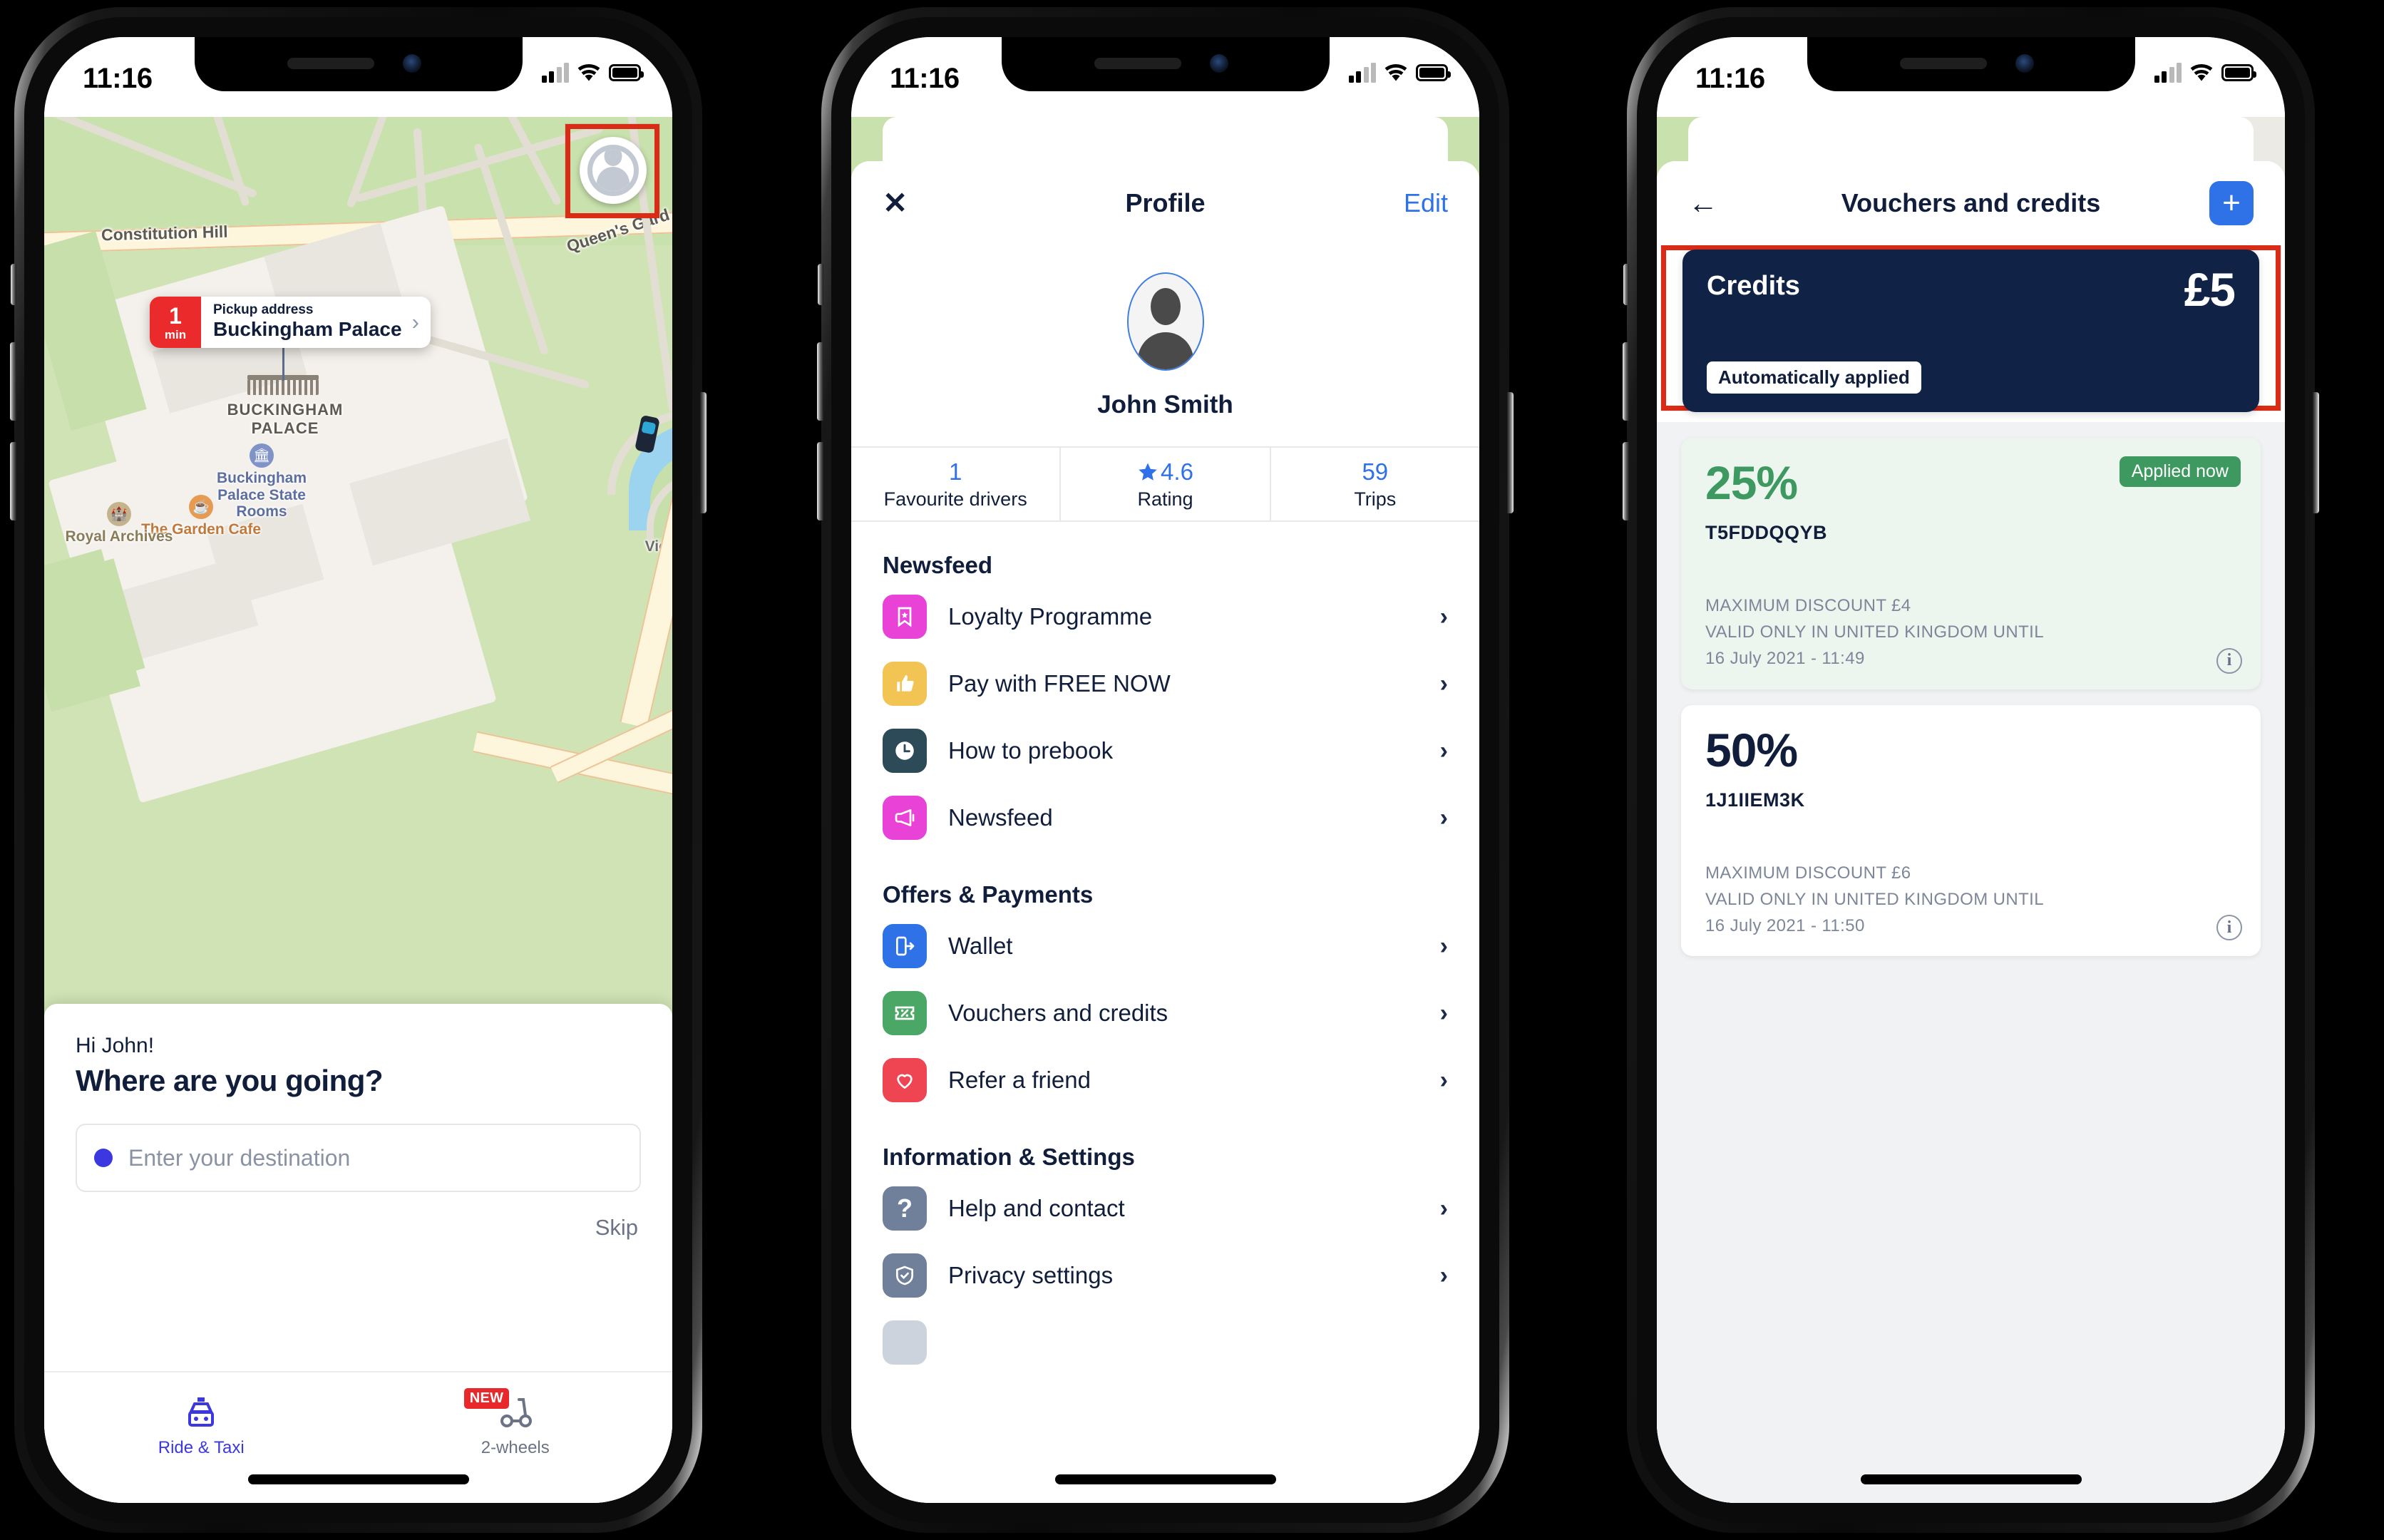  I want to click on status-badge: Applied now, so click(2180, 471).